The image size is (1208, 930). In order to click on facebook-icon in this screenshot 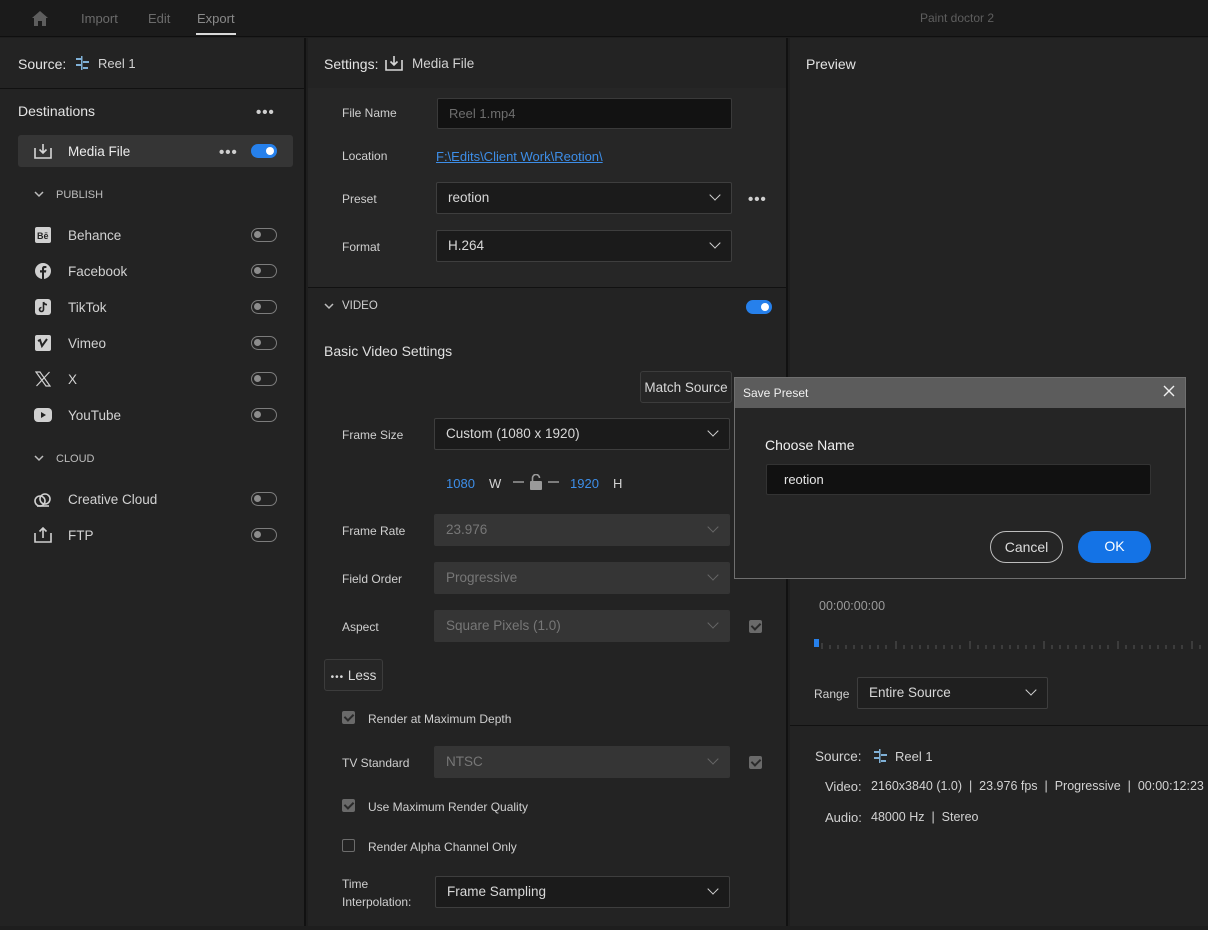, I will do `click(43, 271)`.